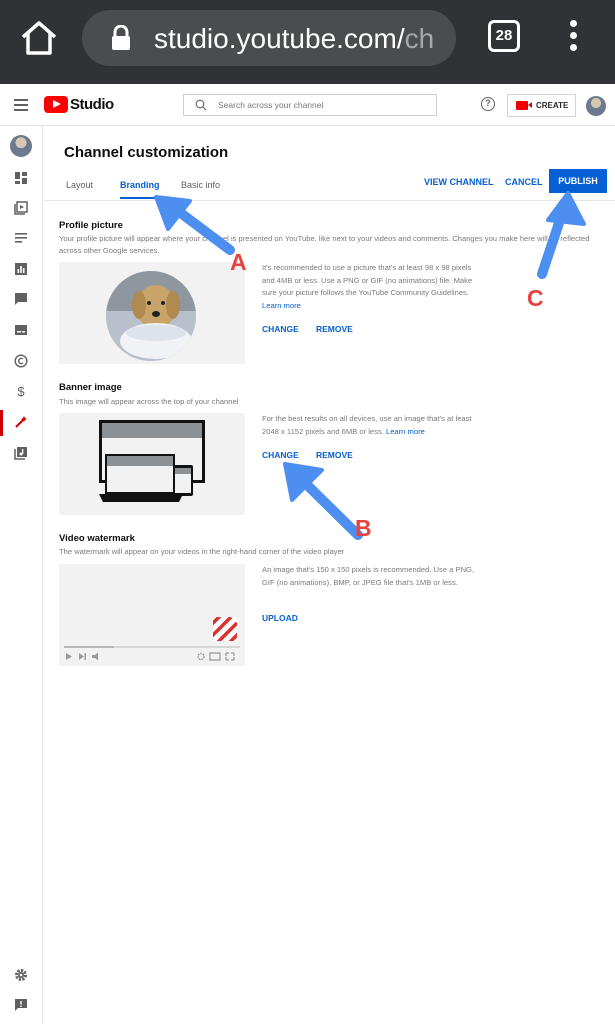 The image size is (615, 1024). Describe the element at coordinates (281, 305) in the screenshot. I see `profile-learn-more-link: Learn more` at that location.